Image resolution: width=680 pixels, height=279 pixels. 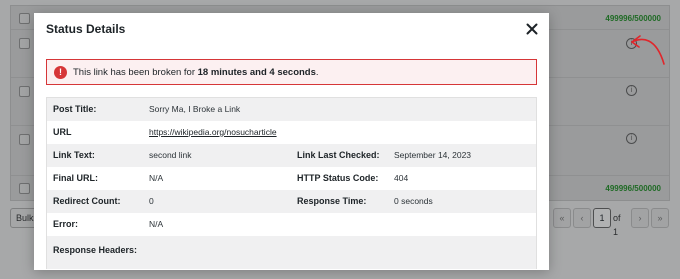 I want to click on select-all-checkbox-footer, so click(x=24, y=188).